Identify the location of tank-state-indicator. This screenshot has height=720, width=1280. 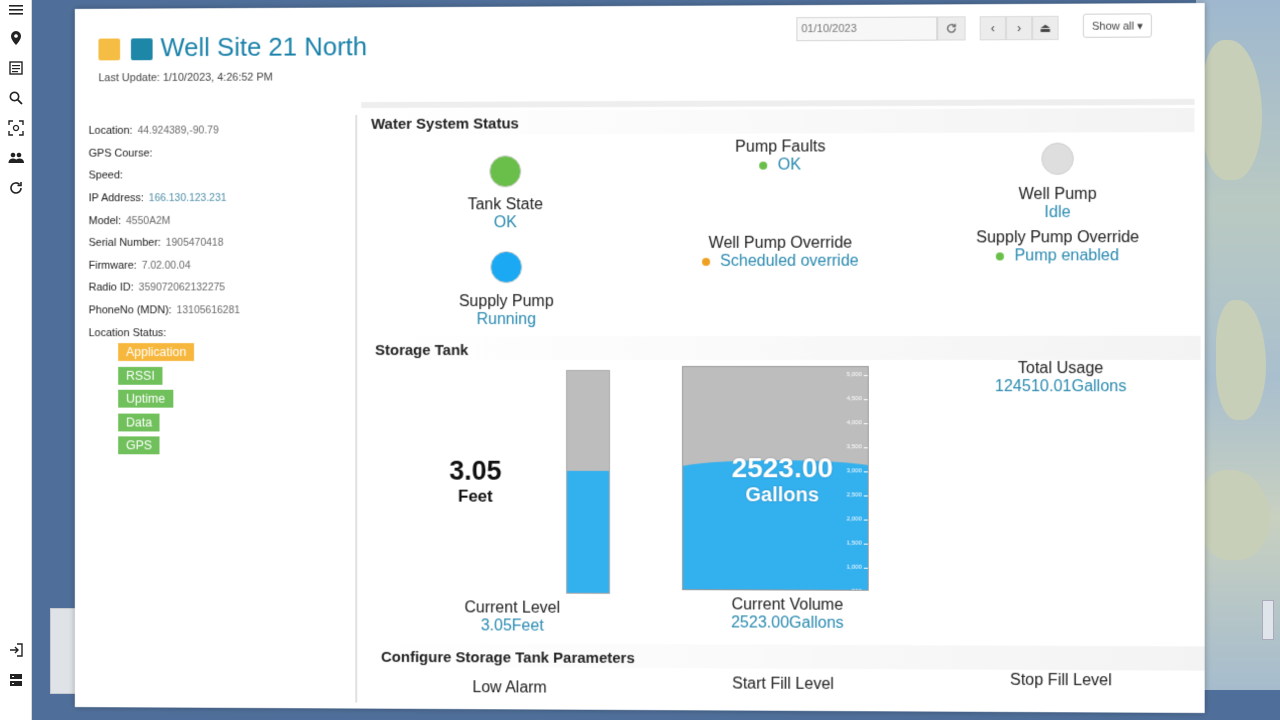
(505, 171).